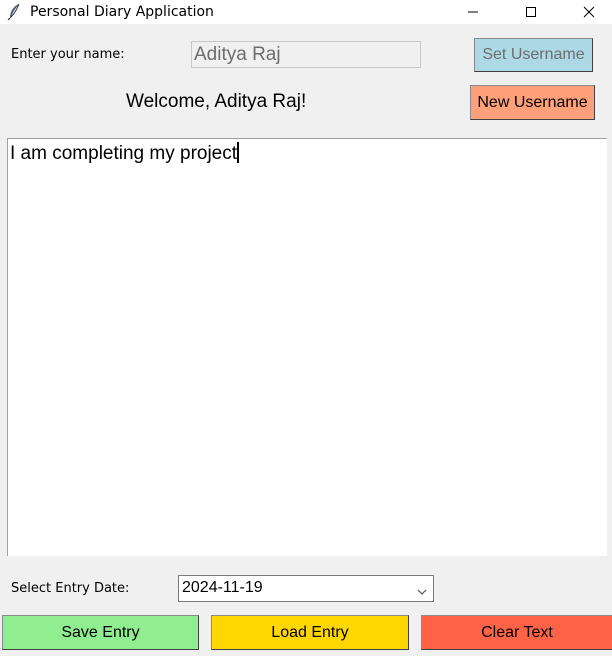  What do you see at coordinates (310, 632) in the screenshot?
I see `load-entry-button: Load Entry` at bounding box center [310, 632].